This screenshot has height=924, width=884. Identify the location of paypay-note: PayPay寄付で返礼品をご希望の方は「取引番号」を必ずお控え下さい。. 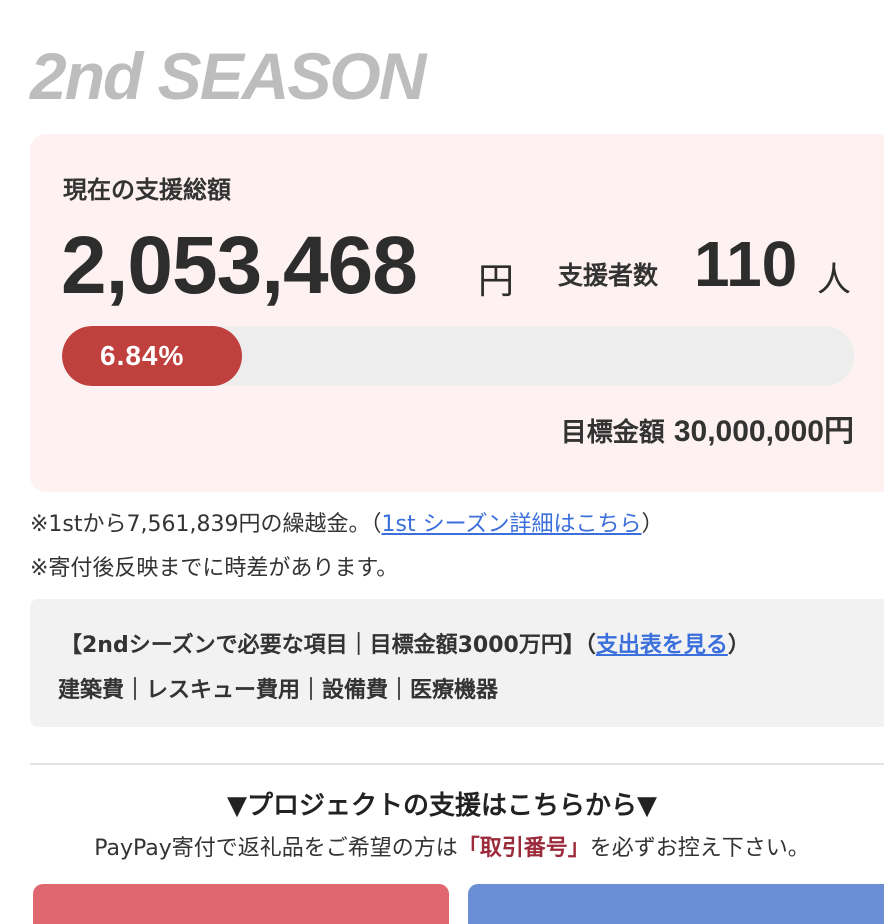
(442, 846).